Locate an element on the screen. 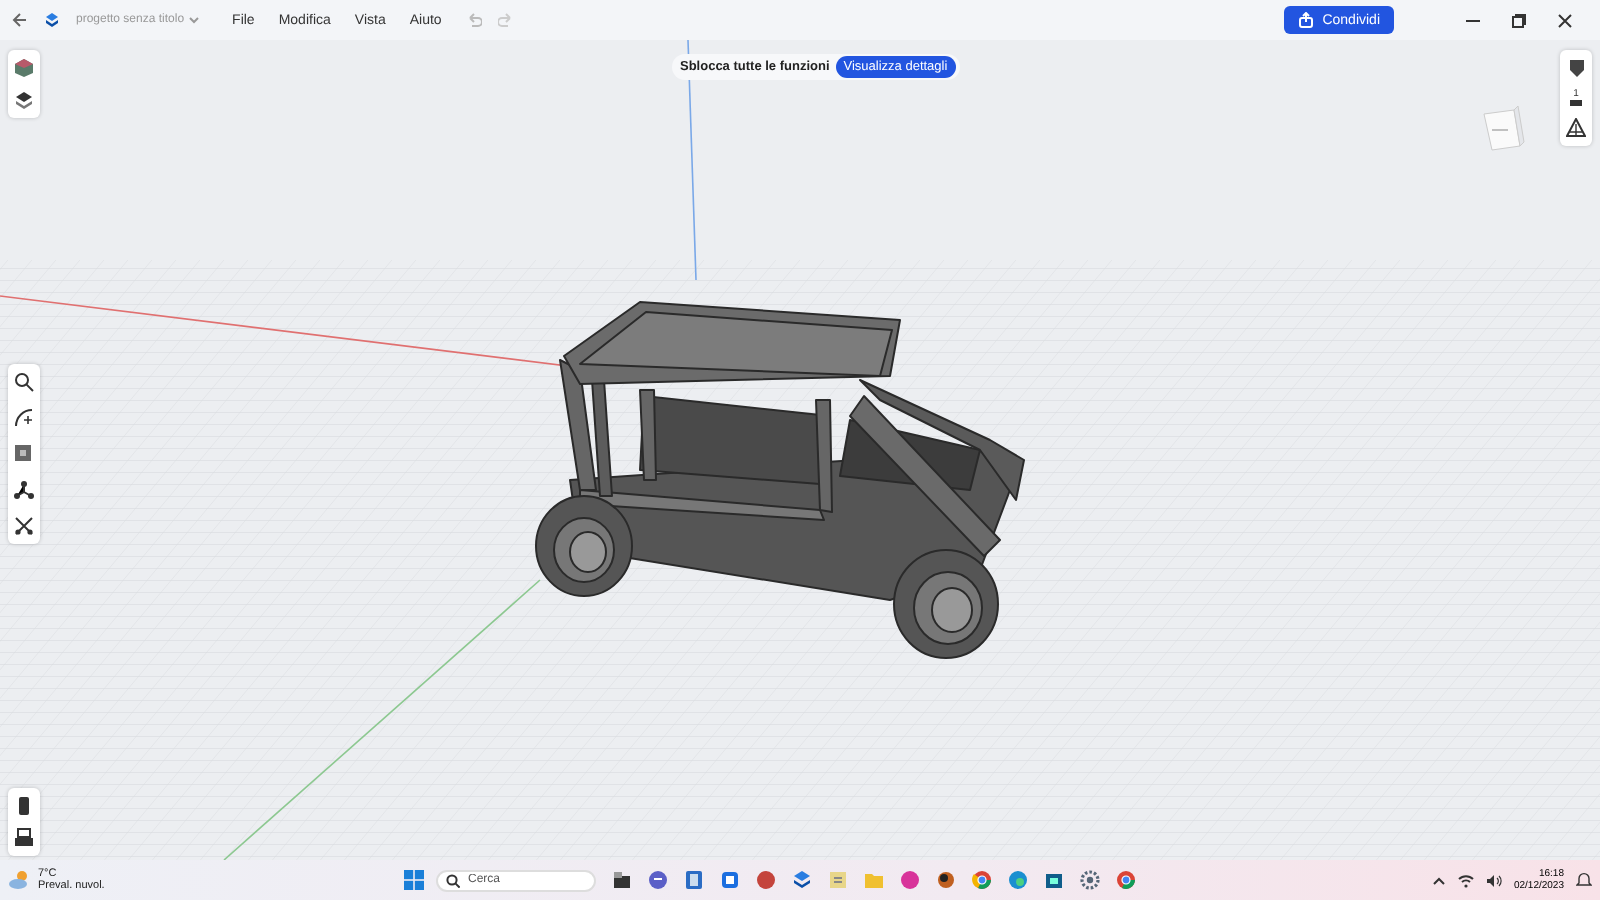 The image size is (1600, 900). bell-icon is located at coordinates (1584, 880).